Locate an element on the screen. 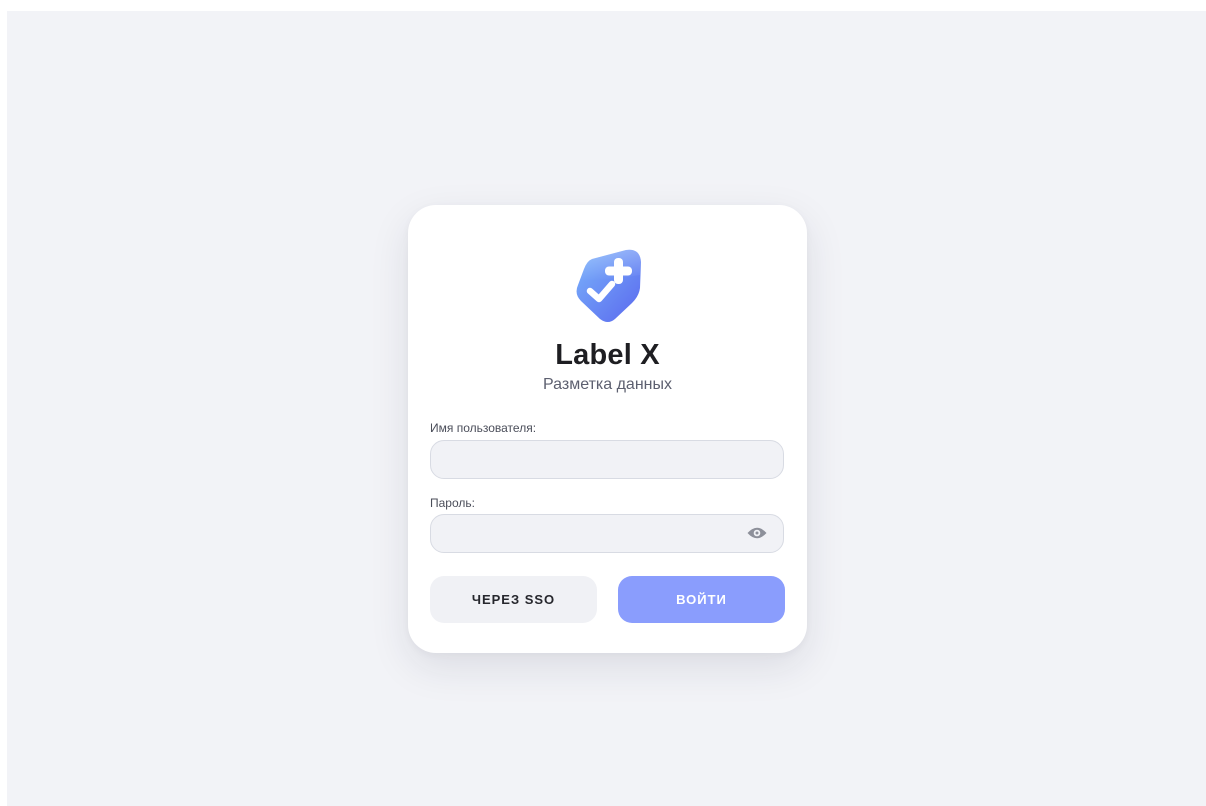 Image resolution: width=1206 pixels, height=806 pixels. username-input is located at coordinates (607, 459).